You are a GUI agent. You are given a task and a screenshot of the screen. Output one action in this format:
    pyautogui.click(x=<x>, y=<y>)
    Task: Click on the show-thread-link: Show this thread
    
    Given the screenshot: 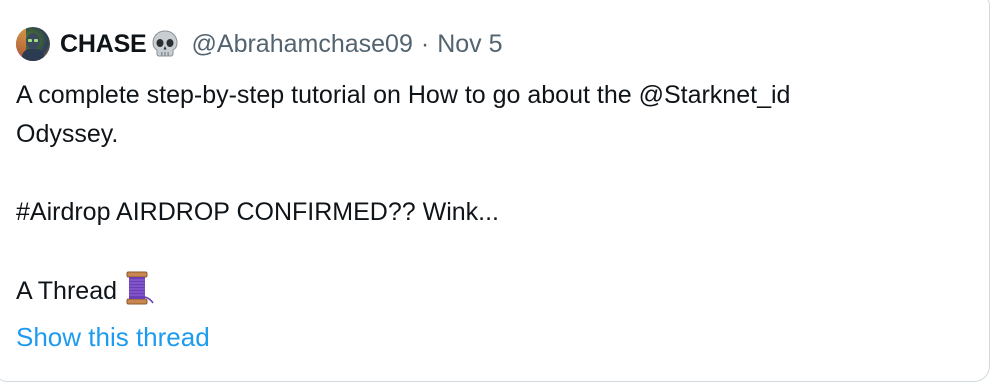 What is the action you would take?
    pyautogui.click(x=113, y=337)
    